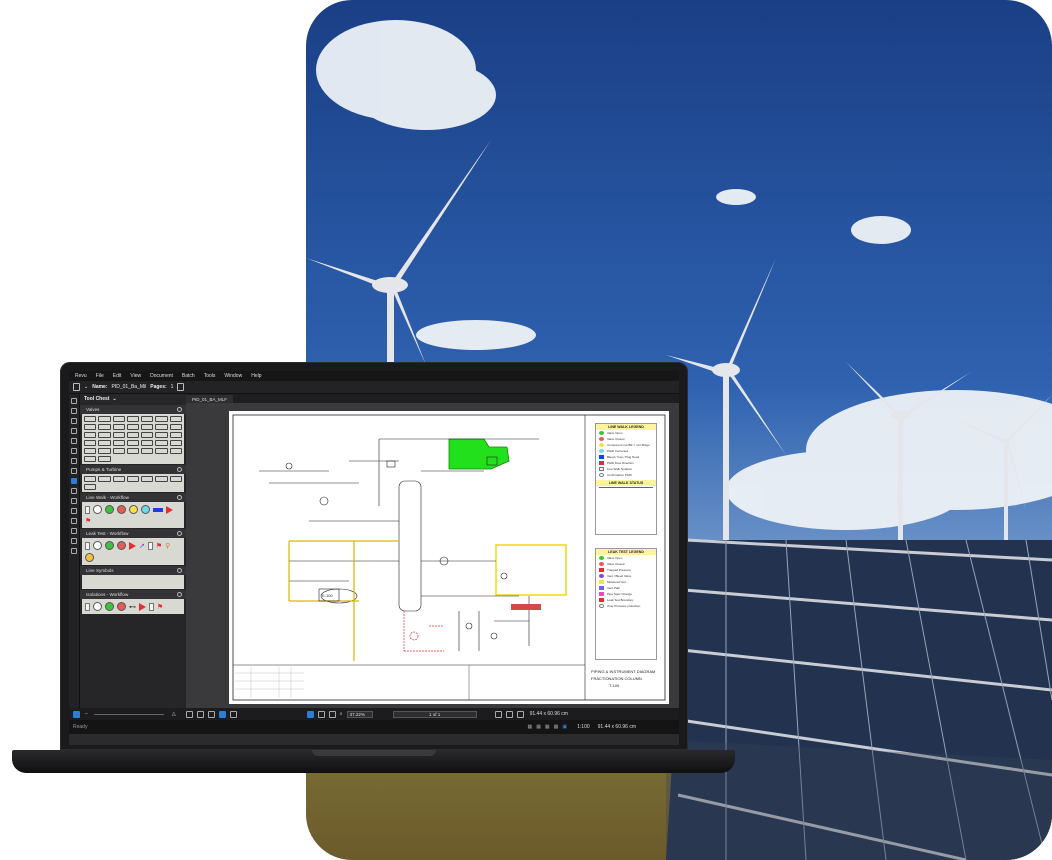 The width and height of the screenshot is (1052, 860). I want to click on snap-toggle-icon: ▦, so click(538, 727).